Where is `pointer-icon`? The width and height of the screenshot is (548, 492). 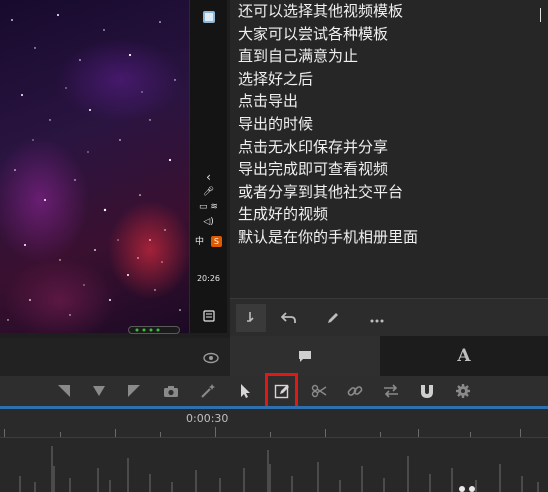
pointer-icon is located at coordinates (245, 391).